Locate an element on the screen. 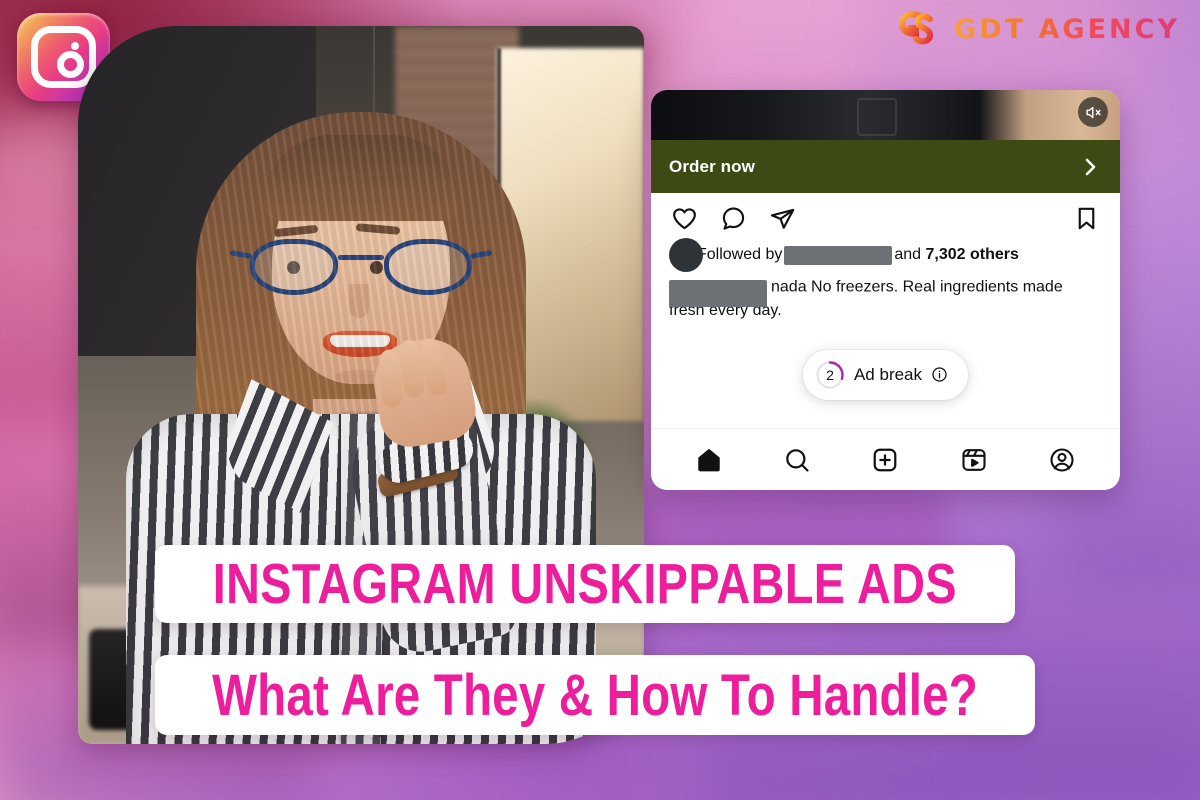 This screenshot has height=800, width=1200. social-proof-row: Followed by and 7,302 others is located at coordinates (885, 255).